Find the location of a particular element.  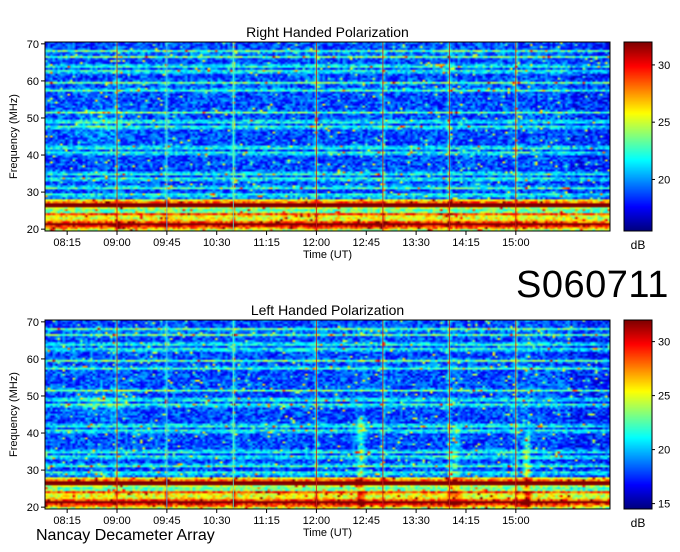

panel-title: Left Handed Polarization is located at coordinates (327, 310).